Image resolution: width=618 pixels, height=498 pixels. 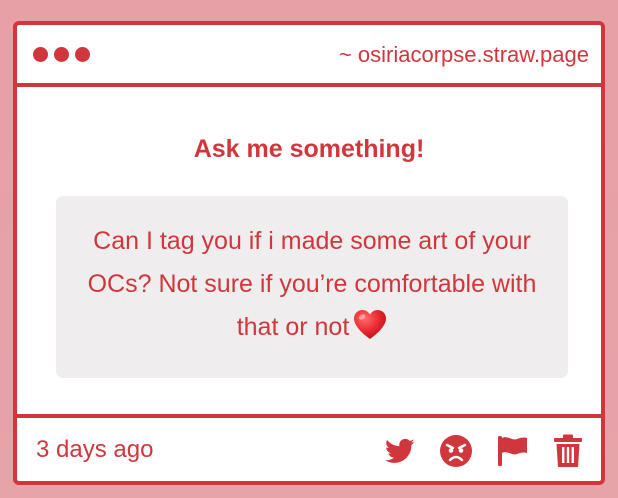 What do you see at coordinates (568, 451) in the screenshot?
I see `trash-icon` at bounding box center [568, 451].